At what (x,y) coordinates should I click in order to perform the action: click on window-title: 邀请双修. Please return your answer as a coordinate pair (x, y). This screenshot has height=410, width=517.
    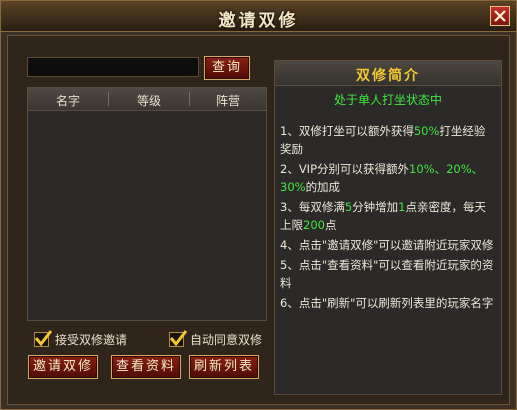
    Looking at the image, I should click on (258, 21).